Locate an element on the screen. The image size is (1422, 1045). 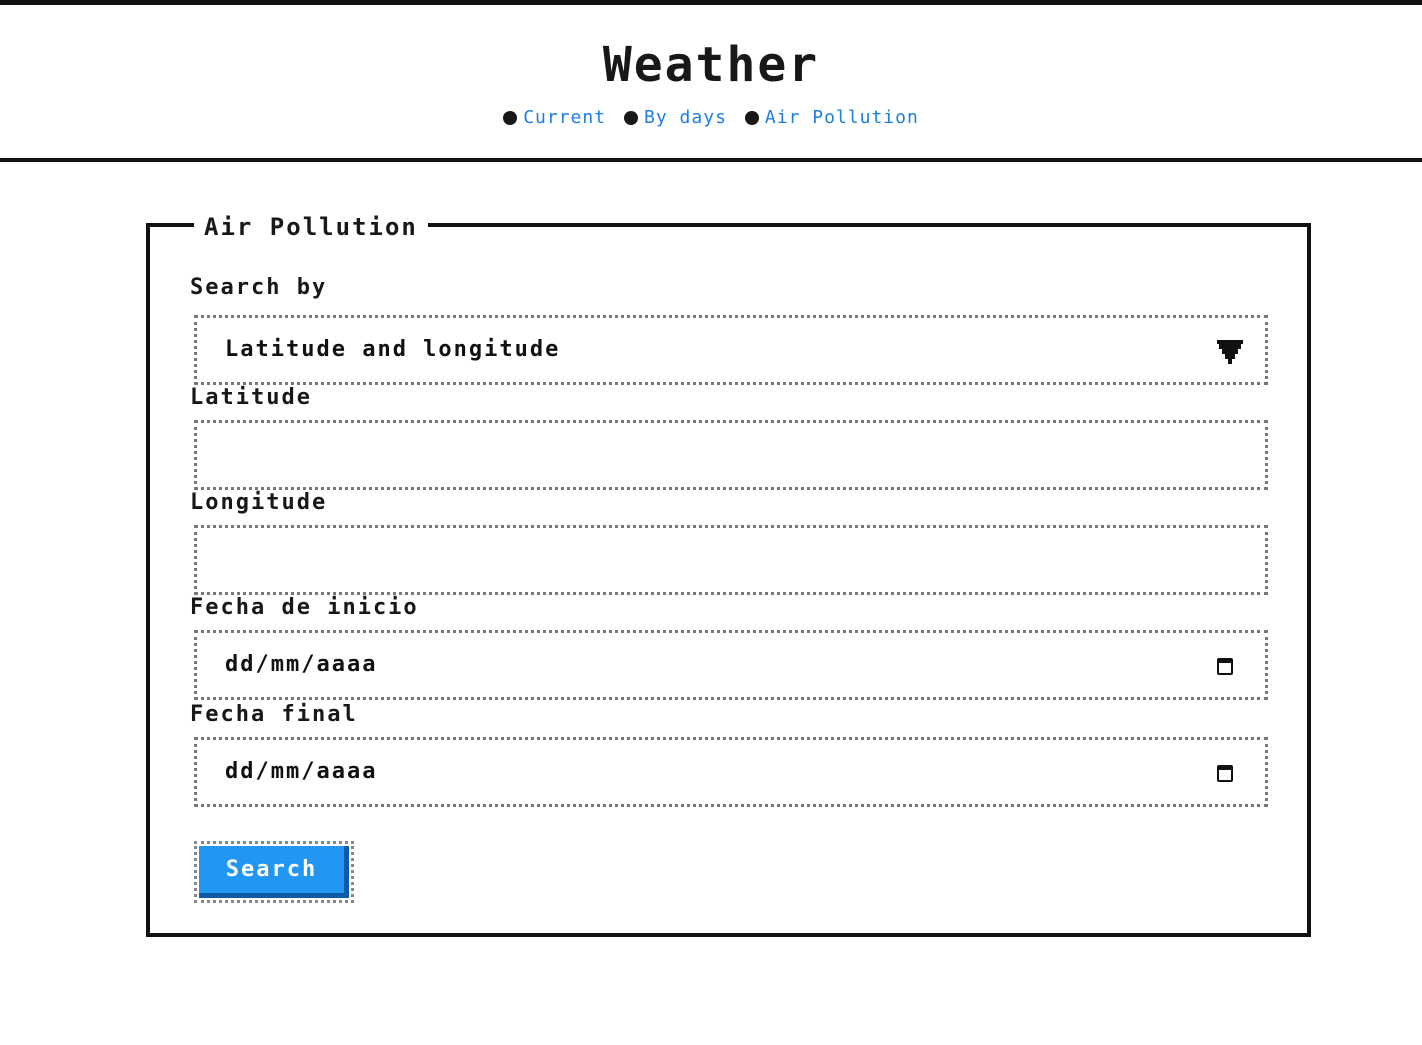
start-date-input: dd/mm/aaaa is located at coordinates (731, 665).